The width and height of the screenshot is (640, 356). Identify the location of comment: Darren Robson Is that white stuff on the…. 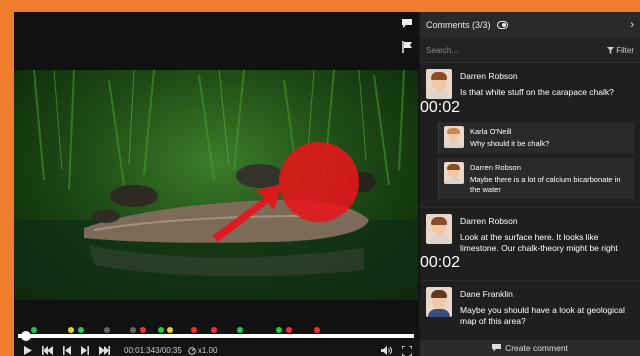
(530, 81).